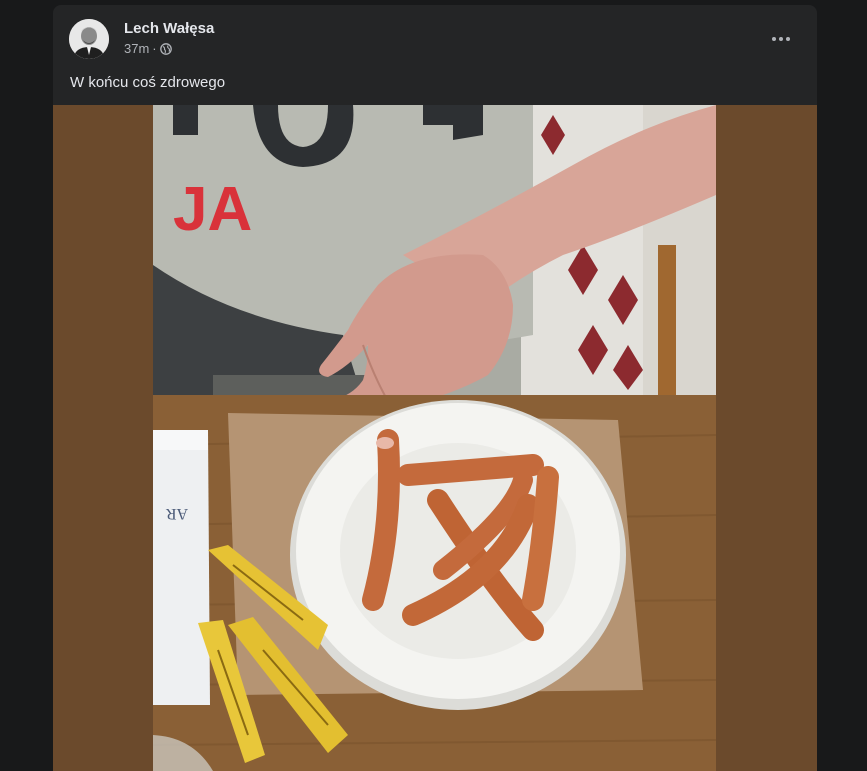 This screenshot has height=771, width=867. Describe the element at coordinates (165, 48) in the screenshot. I see `globe-icon` at that location.